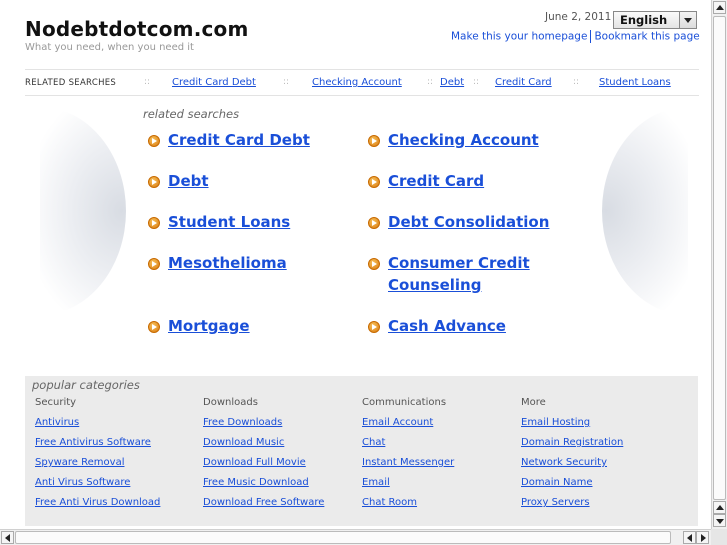 The height and width of the screenshot is (545, 727). Describe the element at coordinates (408, 462) in the screenshot. I see `category-link: Instant Messenger` at that location.